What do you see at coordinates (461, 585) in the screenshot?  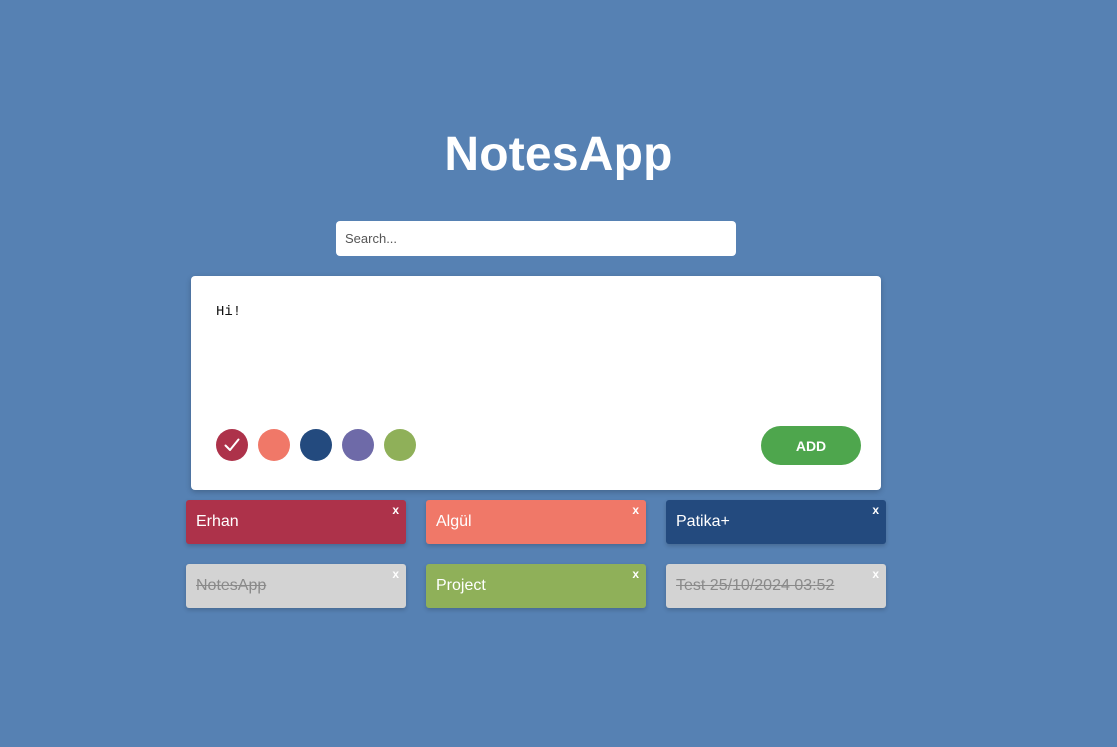 I see `note-text: Project` at bounding box center [461, 585].